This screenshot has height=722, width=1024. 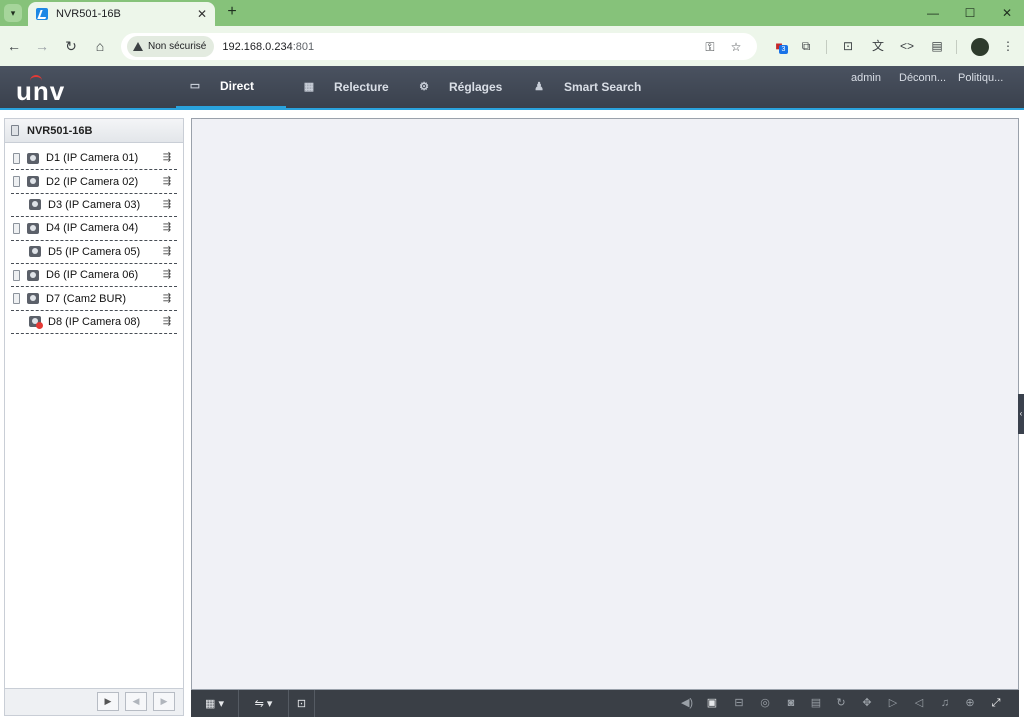 What do you see at coordinates (100, 46) in the screenshot?
I see `home-icon: ⌂` at bounding box center [100, 46].